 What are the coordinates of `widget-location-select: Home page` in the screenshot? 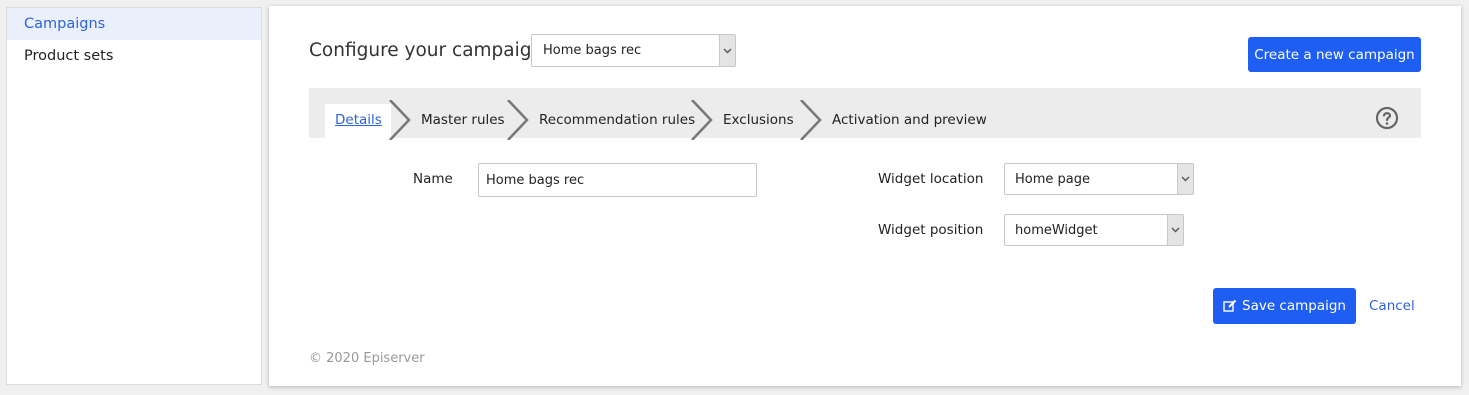 It's located at (1099, 179).